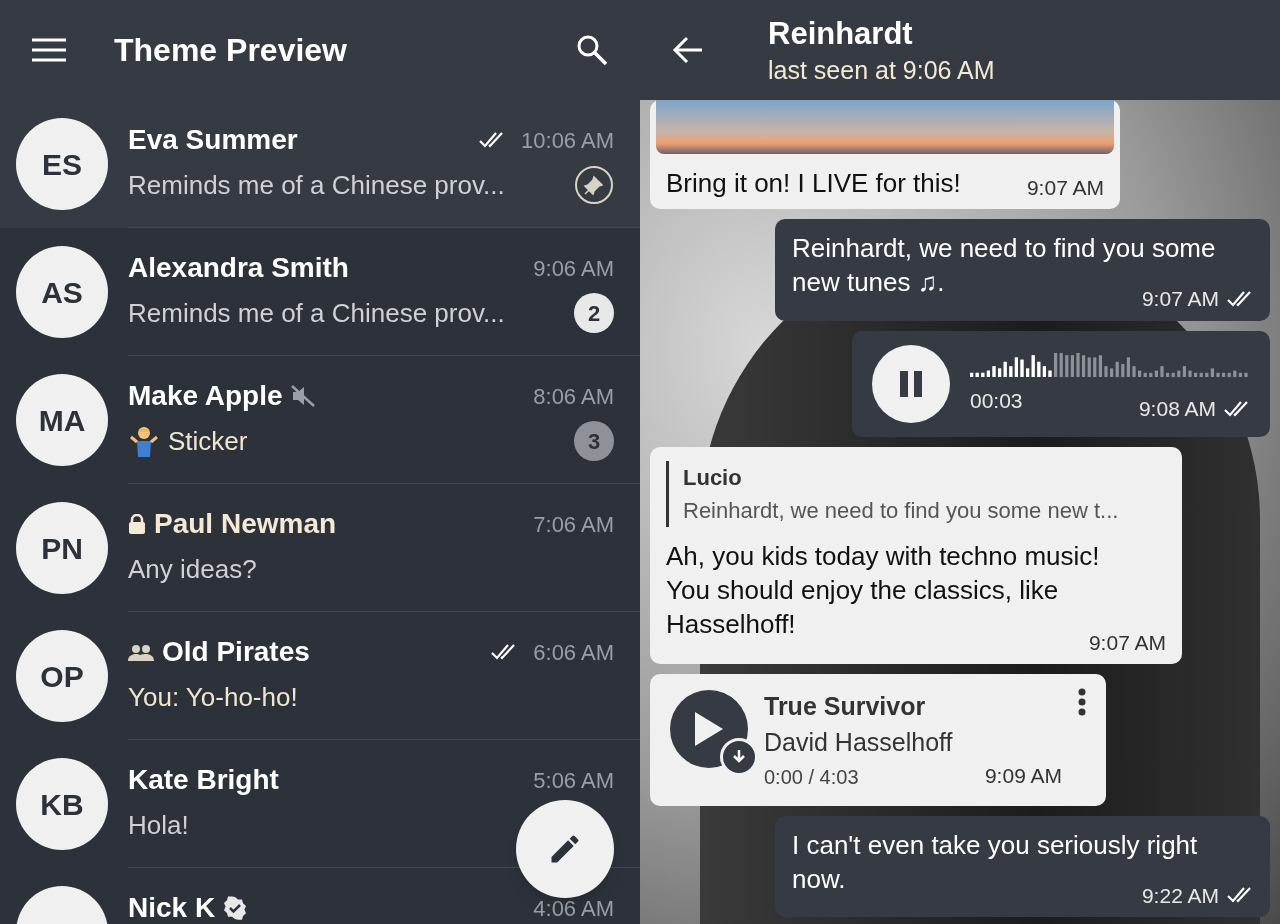  What do you see at coordinates (137, 524) in the screenshot?
I see `lock-icon` at bounding box center [137, 524].